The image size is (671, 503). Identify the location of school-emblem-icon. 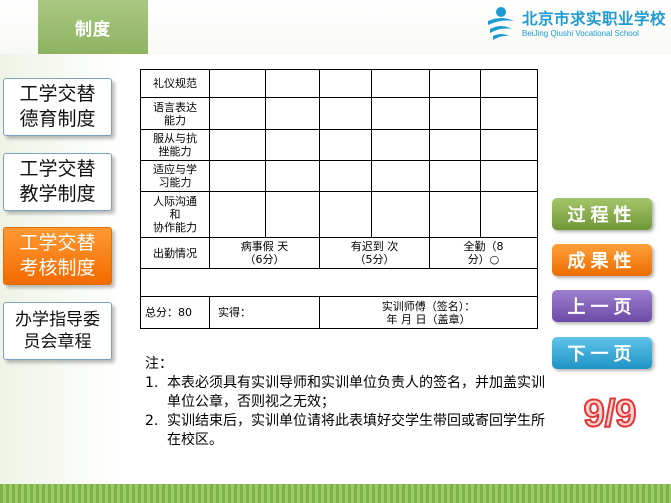
(501, 23).